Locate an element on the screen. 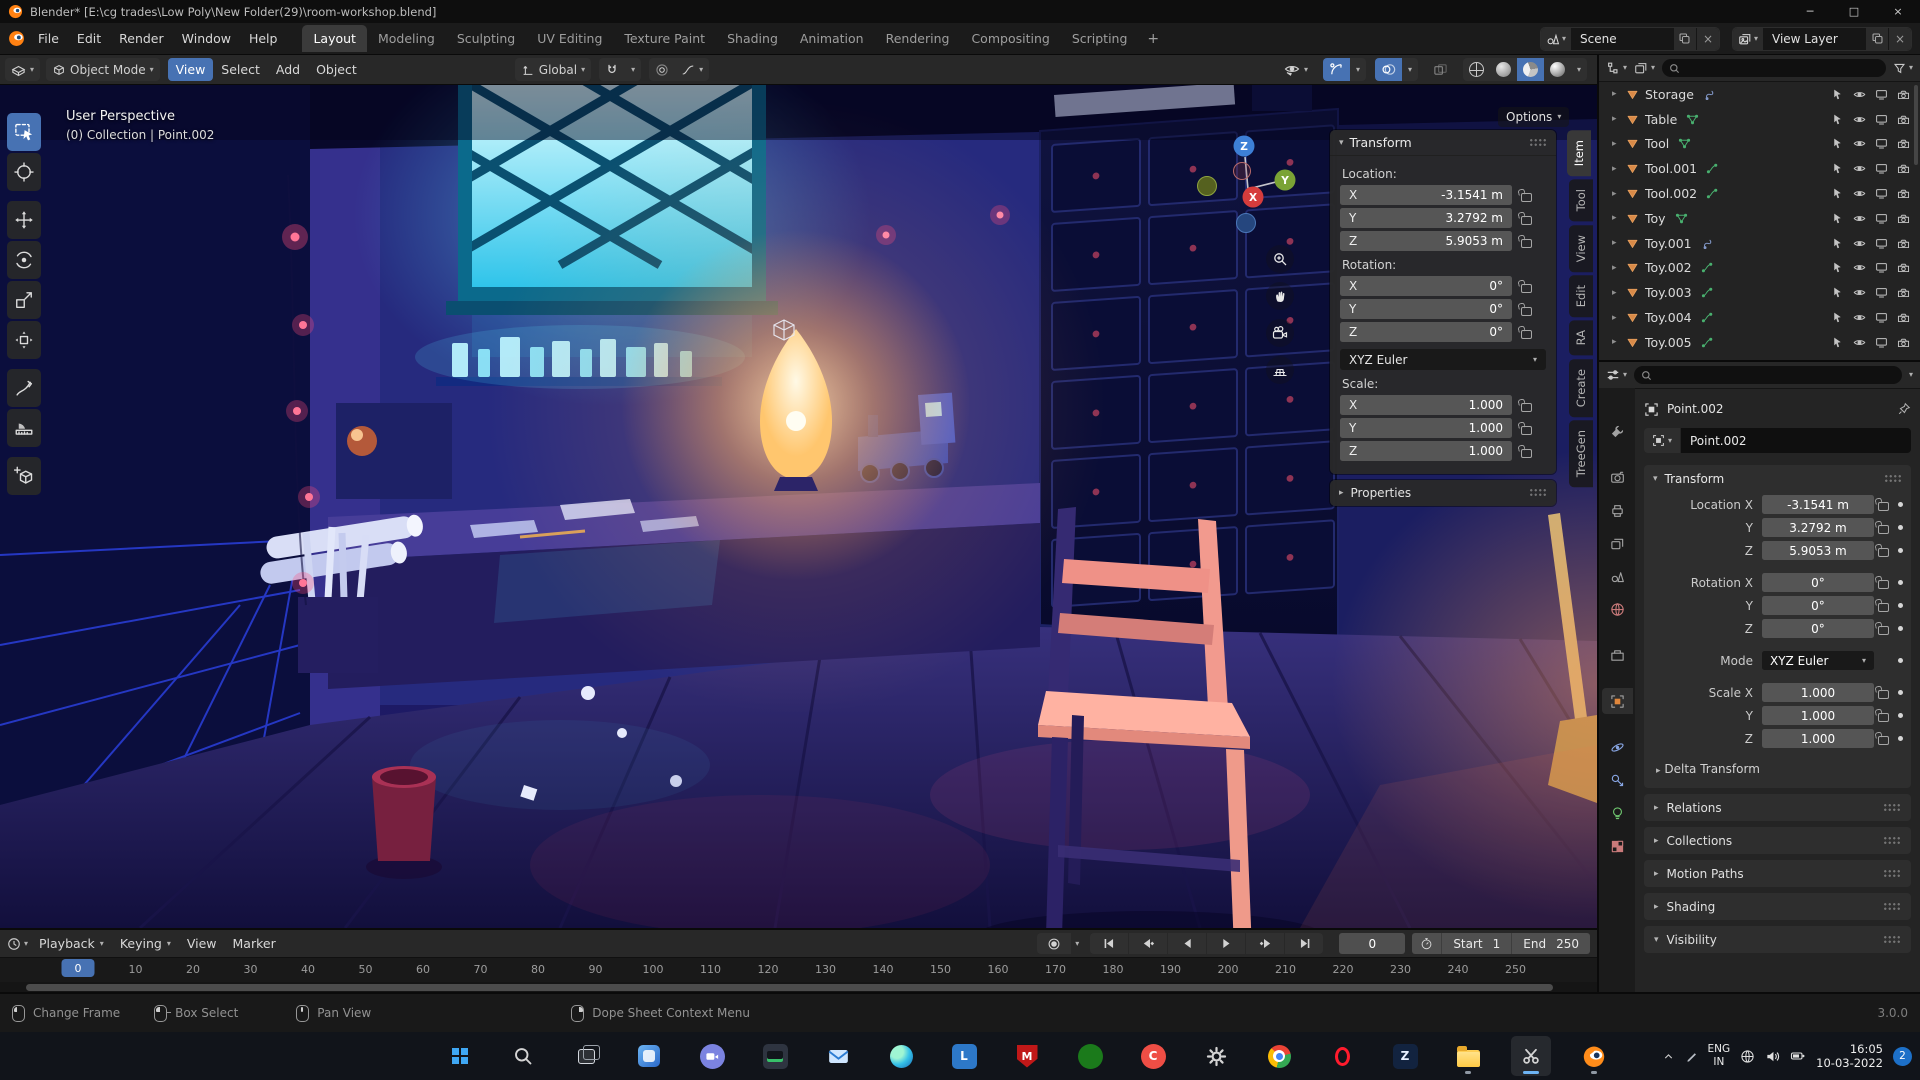 The image size is (1920, 1080). properties-options-icon: ▾ is located at coordinates (1911, 375).